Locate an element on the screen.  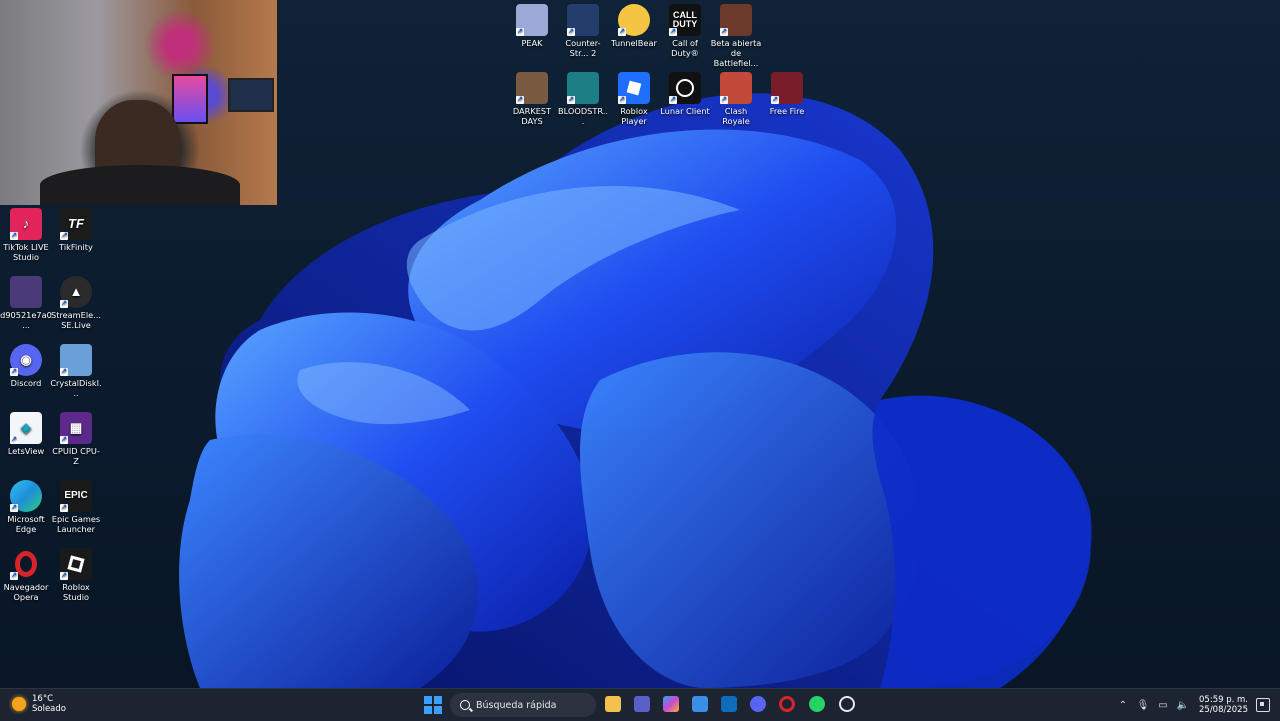
discord-icon: ◉ ↗ is located at coordinates (26, 360).